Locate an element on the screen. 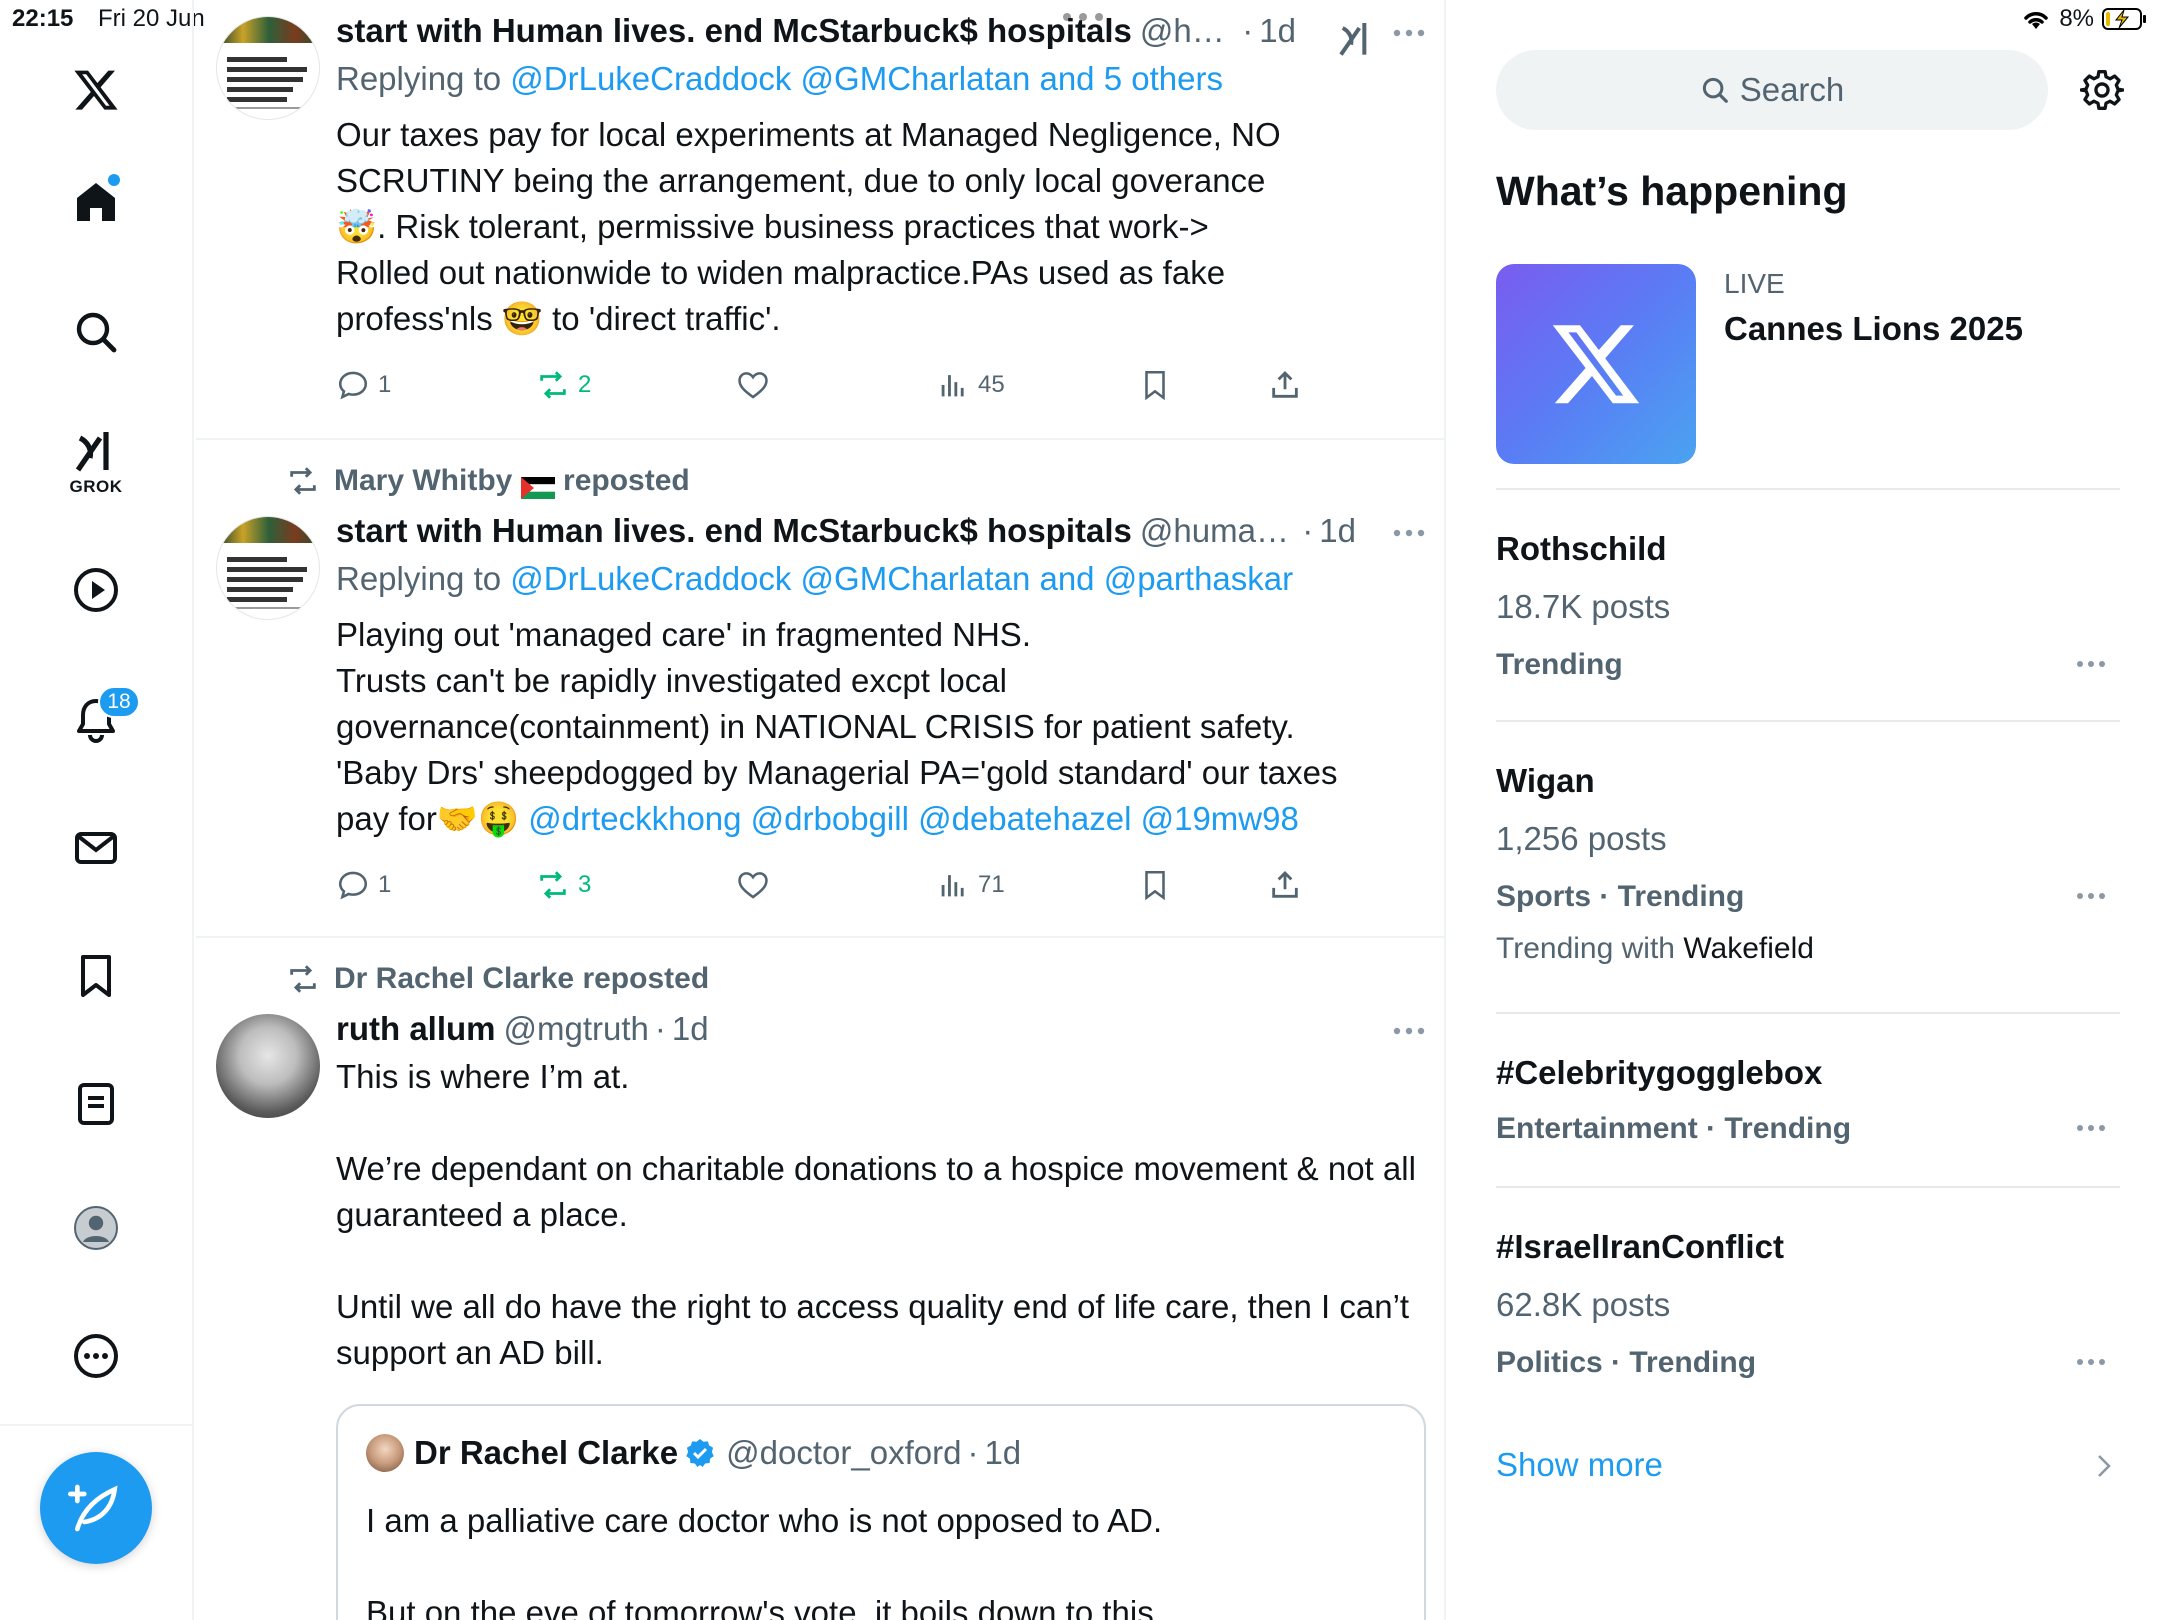 Image resolution: width=2160 pixels, height=1620 pixels. trending-with-line: Trending with Wakefield is located at coordinates (1655, 949).